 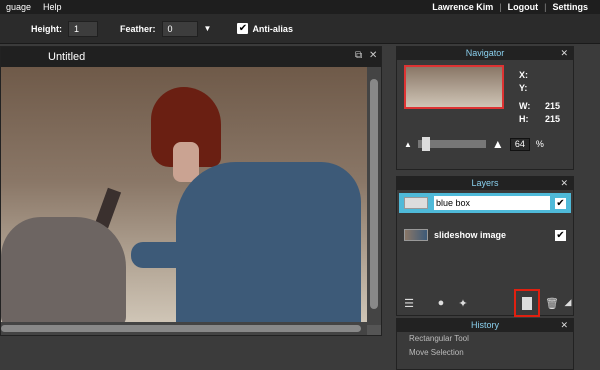 I want to click on panel-title: Navigator, so click(x=485, y=53).